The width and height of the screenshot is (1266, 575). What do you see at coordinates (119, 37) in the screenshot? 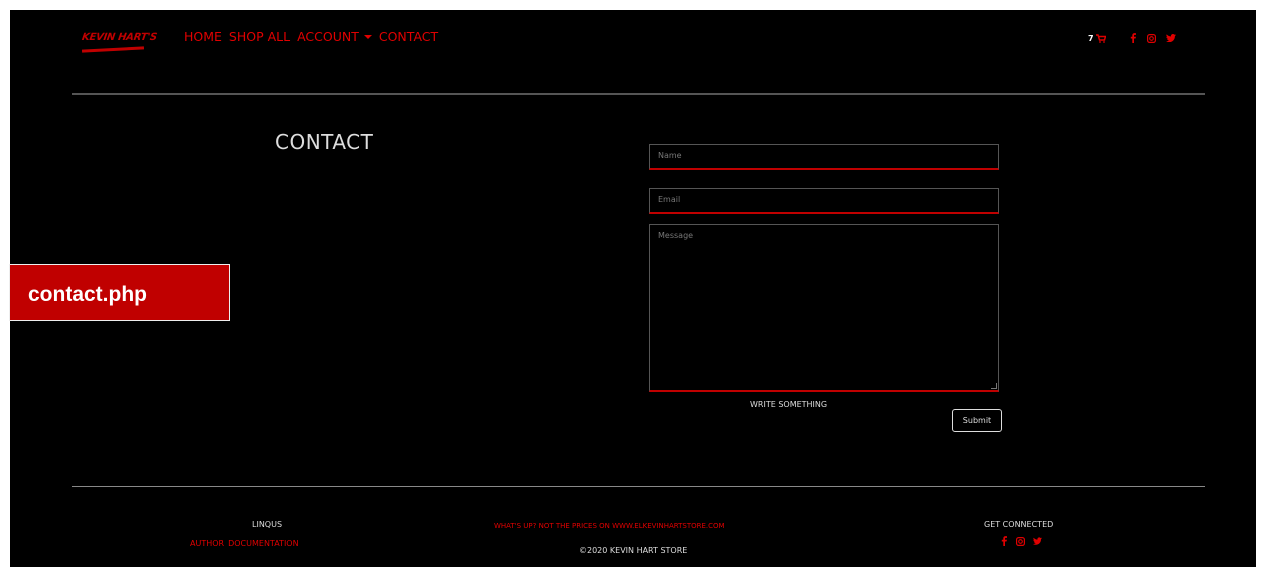
I see `logo-text: KEVIN HART'S` at bounding box center [119, 37].